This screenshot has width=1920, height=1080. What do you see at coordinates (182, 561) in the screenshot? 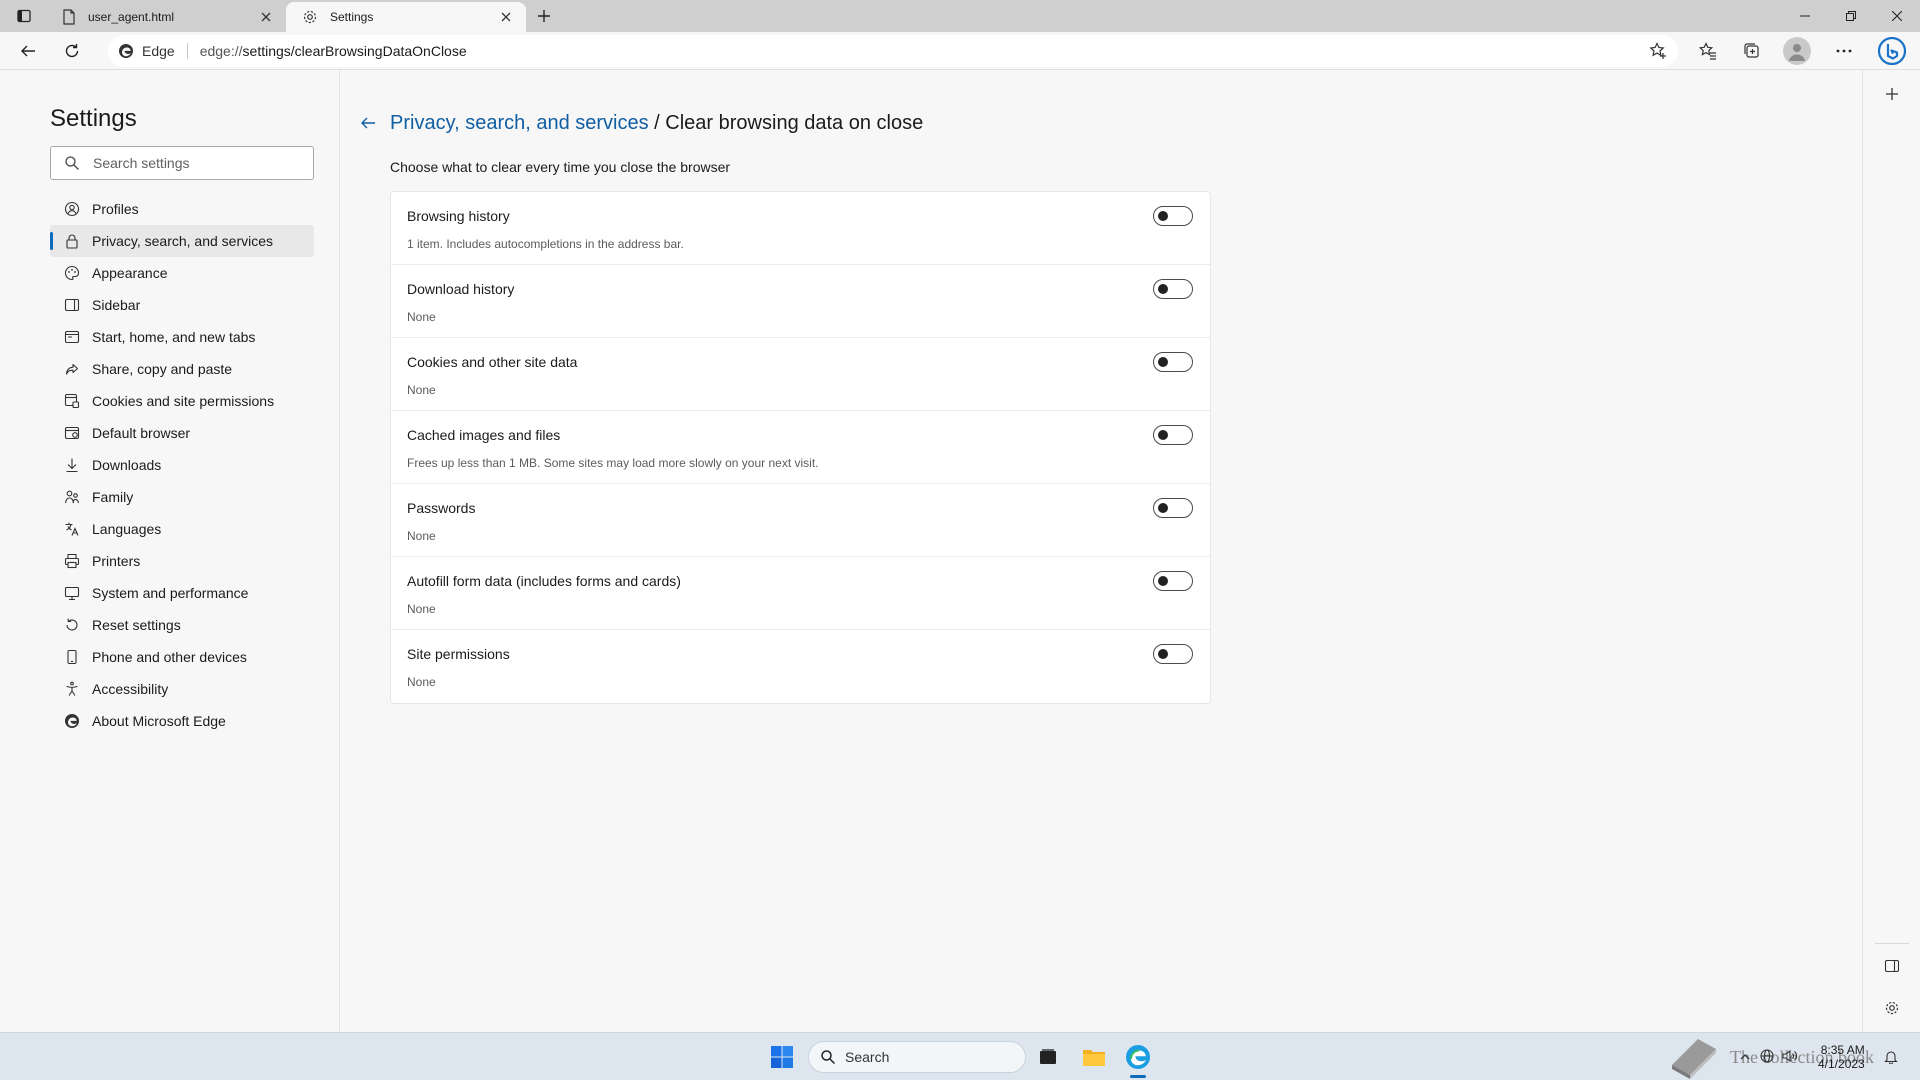
I see `sidebar-item-printers: Printers` at bounding box center [182, 561].